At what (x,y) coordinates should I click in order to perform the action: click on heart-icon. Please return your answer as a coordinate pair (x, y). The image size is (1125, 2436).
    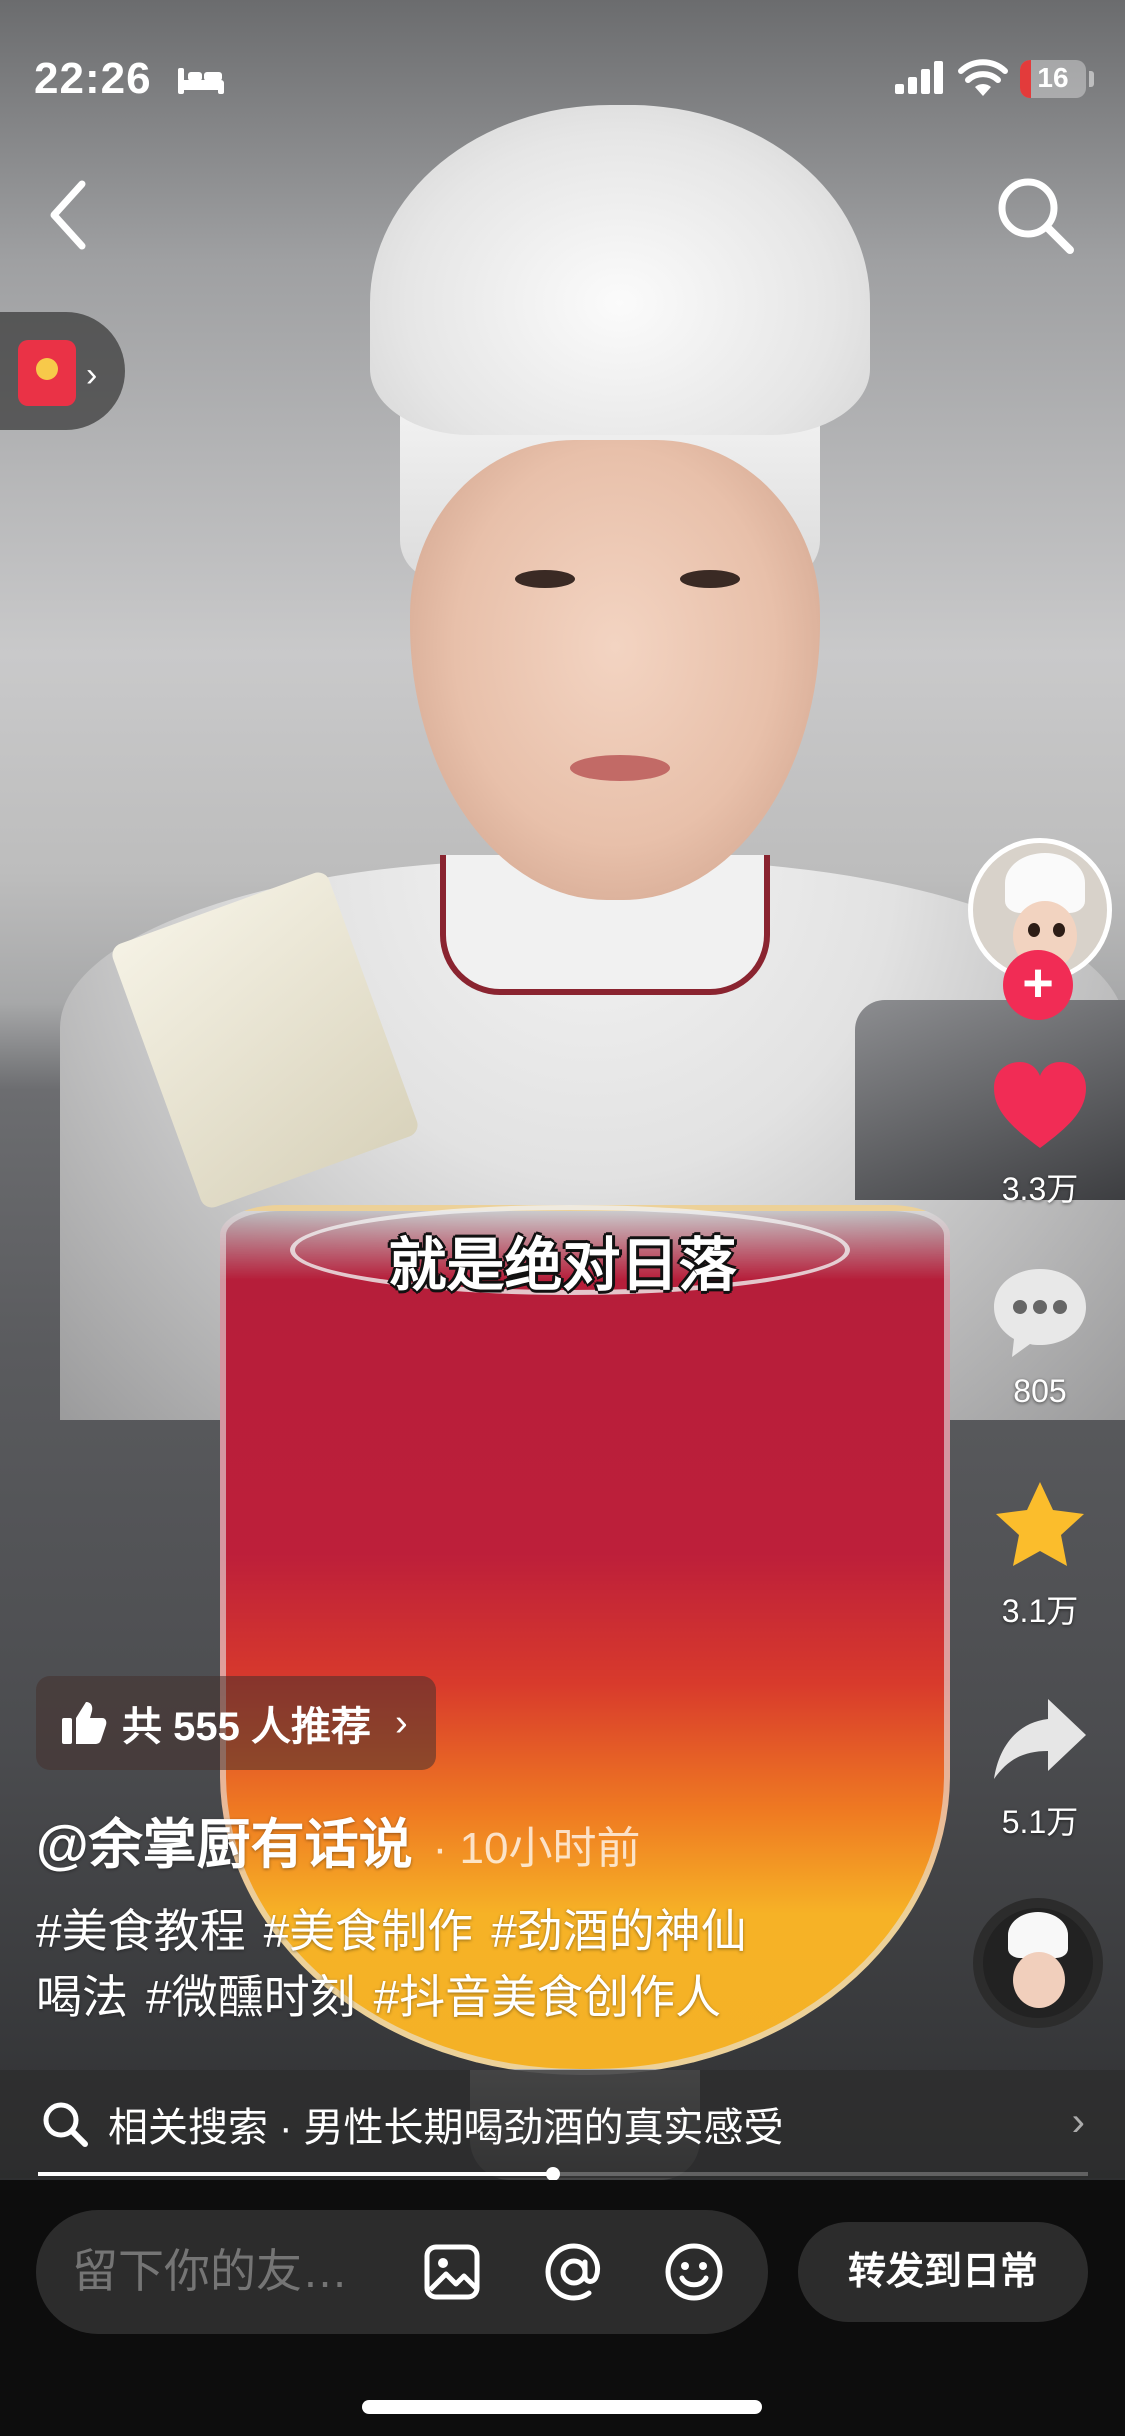
    Looking at the image, I should click on (1040, 1105).